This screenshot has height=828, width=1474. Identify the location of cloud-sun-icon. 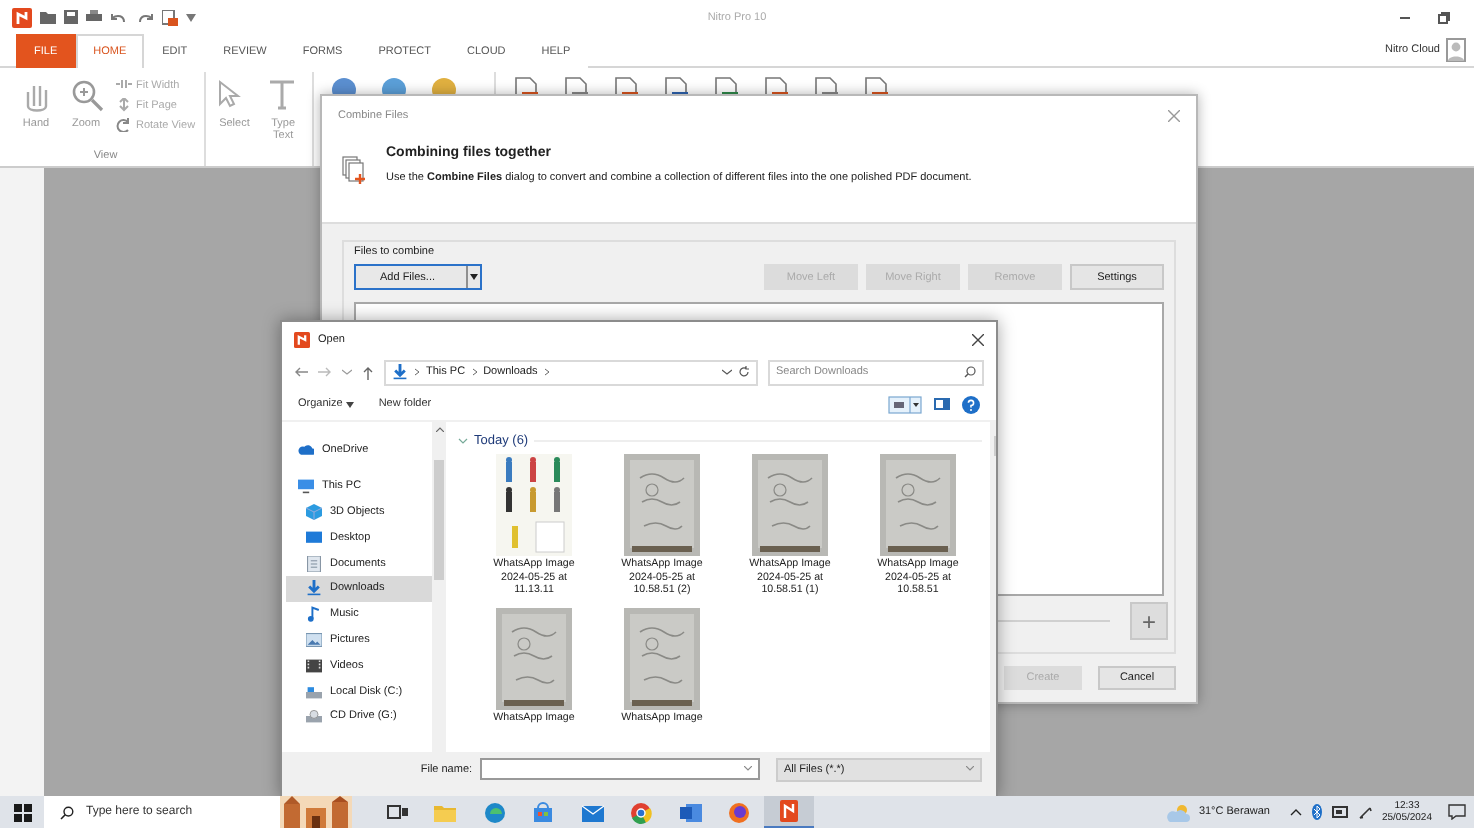
(1179, 812).